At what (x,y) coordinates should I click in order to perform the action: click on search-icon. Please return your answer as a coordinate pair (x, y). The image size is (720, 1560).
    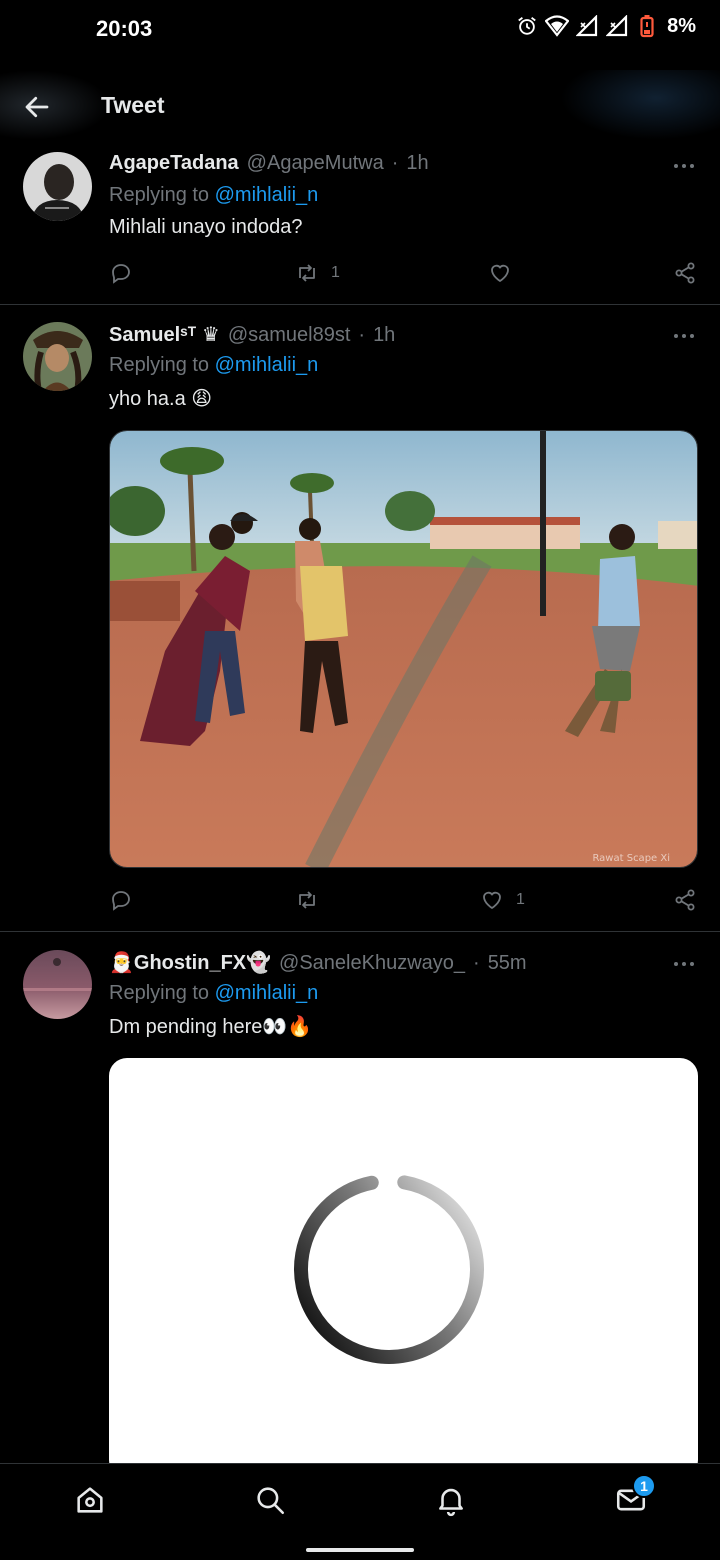
    Looking at the image, I should click on (271, 1501).